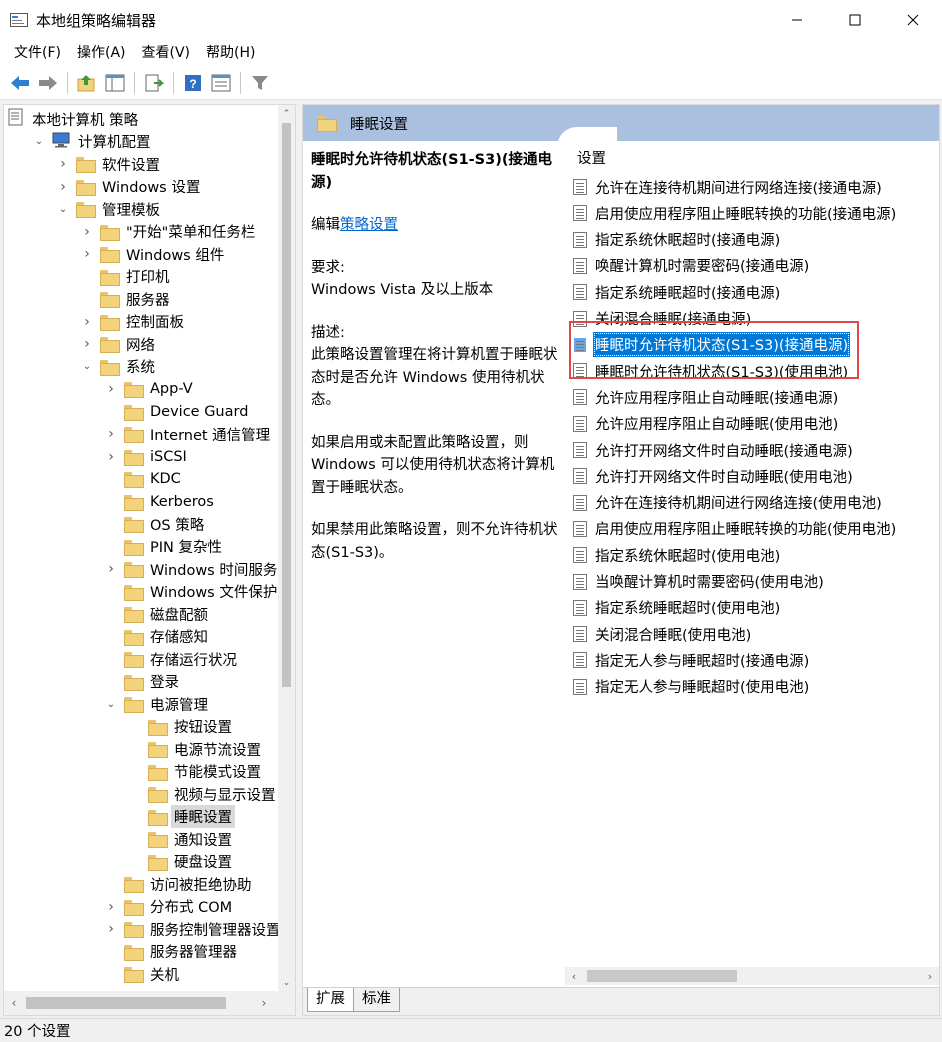 Image resolution: width=942 pixels, height=1042 pixels. I want to click on tree-item: ⌄ 系统, so click(119, 367).